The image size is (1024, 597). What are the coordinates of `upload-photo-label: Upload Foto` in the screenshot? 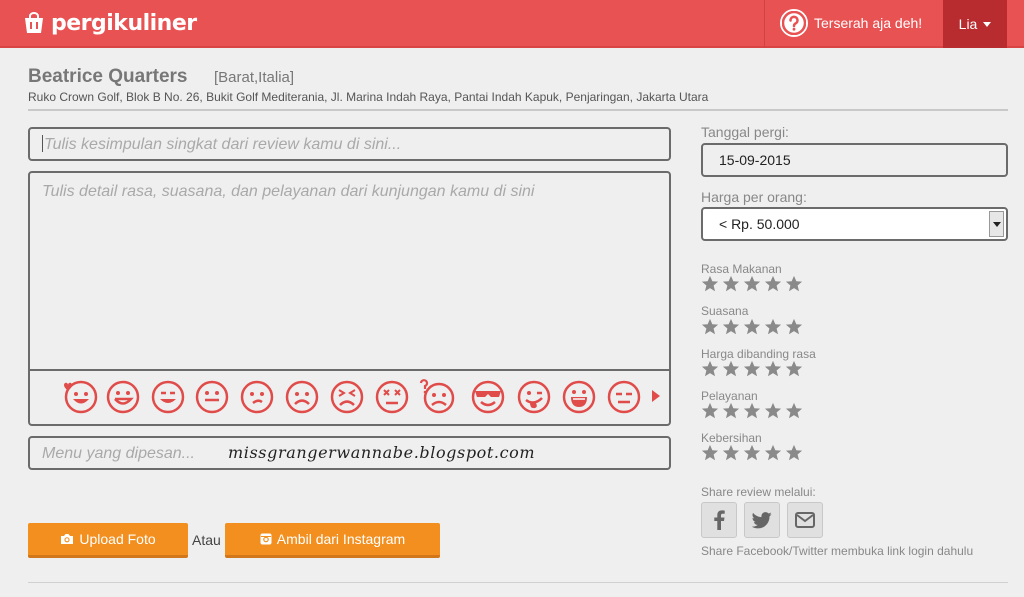 It's located at (117, 539).